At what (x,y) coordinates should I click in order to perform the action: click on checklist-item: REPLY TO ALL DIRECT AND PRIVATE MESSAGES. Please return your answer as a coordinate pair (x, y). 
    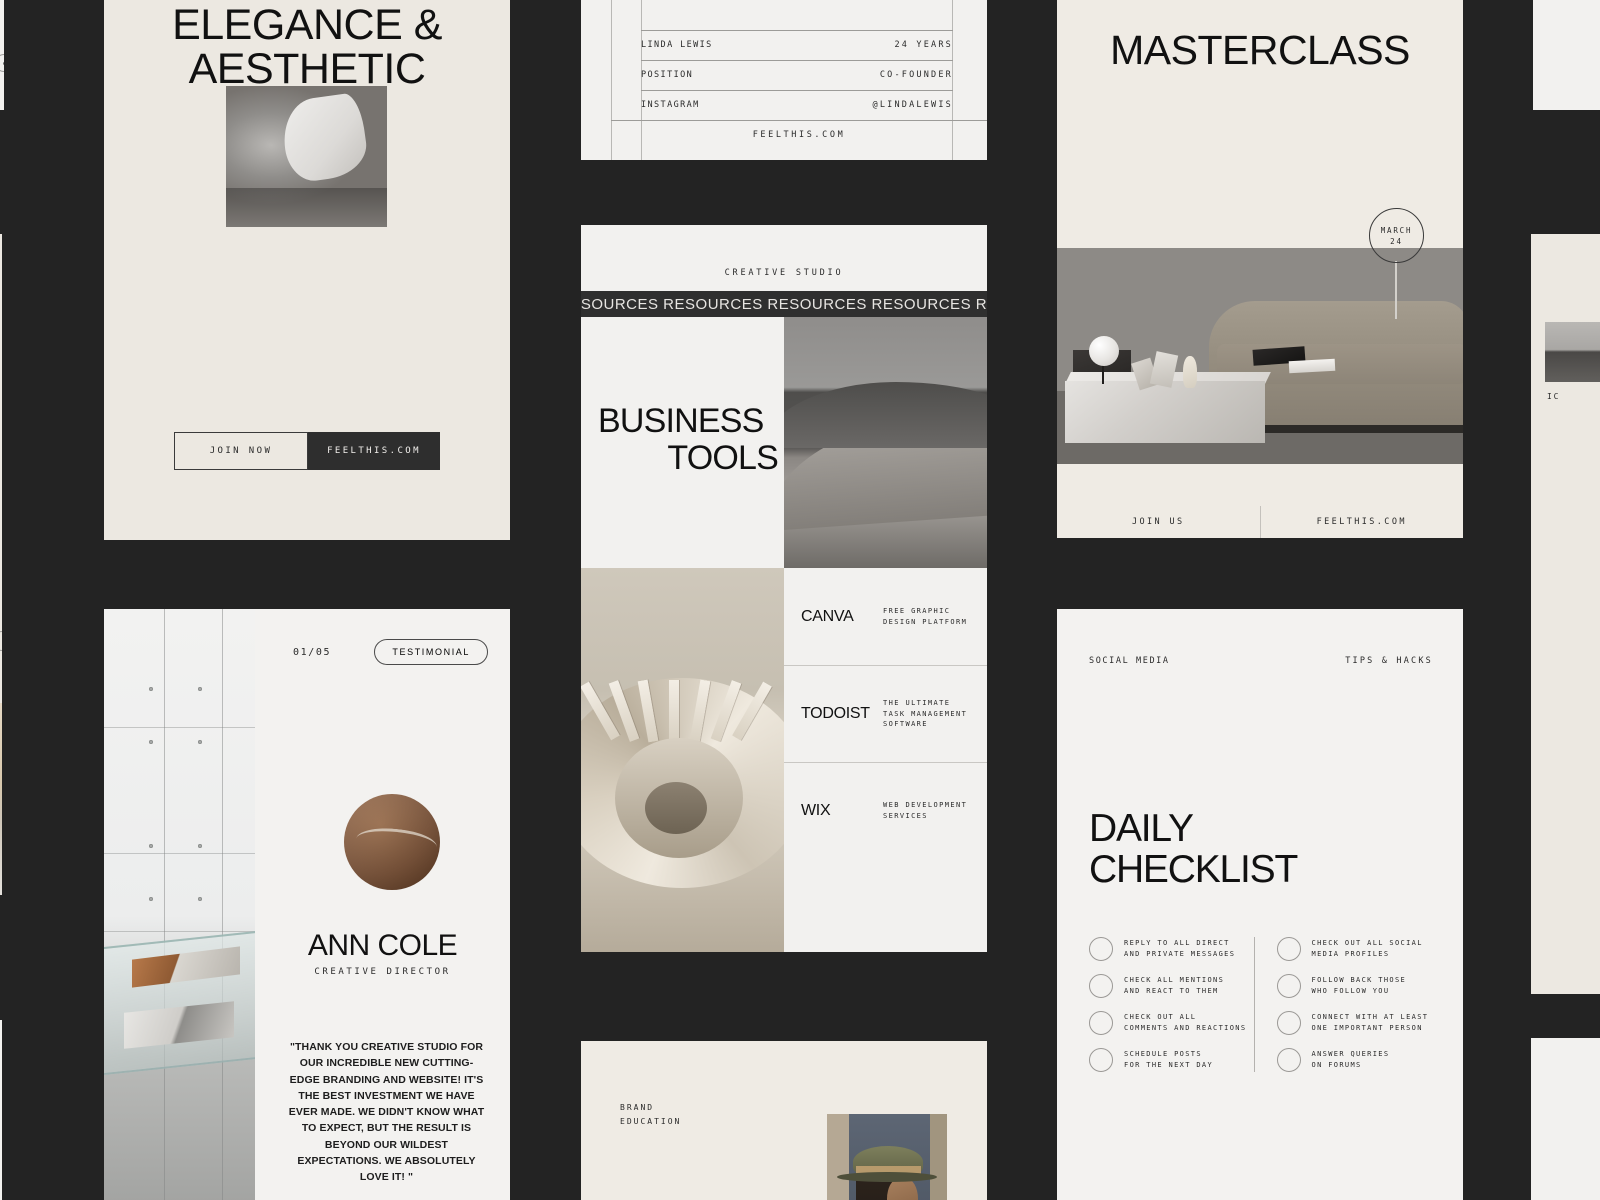
    Looking at the image, I should click on (1171, 949).